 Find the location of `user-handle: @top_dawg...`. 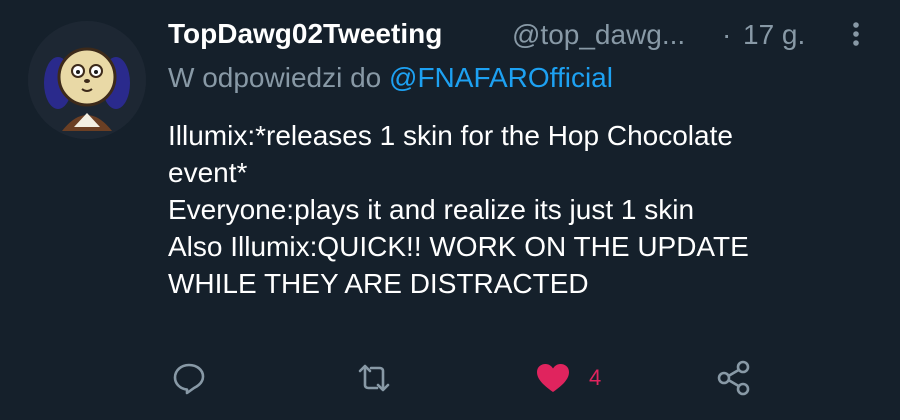

user-handle: @top_dawg... is located at coordinates (598, 35).